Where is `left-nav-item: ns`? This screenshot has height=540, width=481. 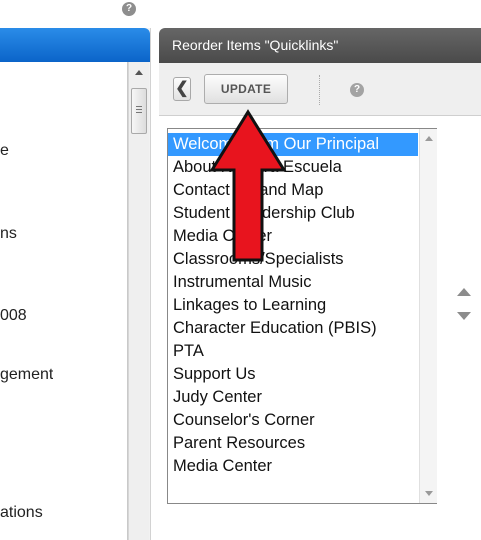
left-nav-item: ns is located at coordinates (8, 234).